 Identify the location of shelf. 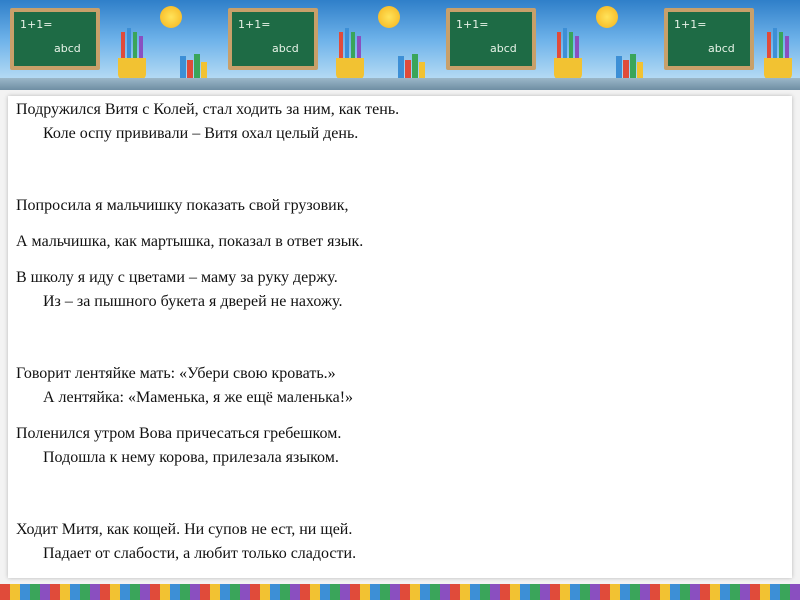
(400, 84).